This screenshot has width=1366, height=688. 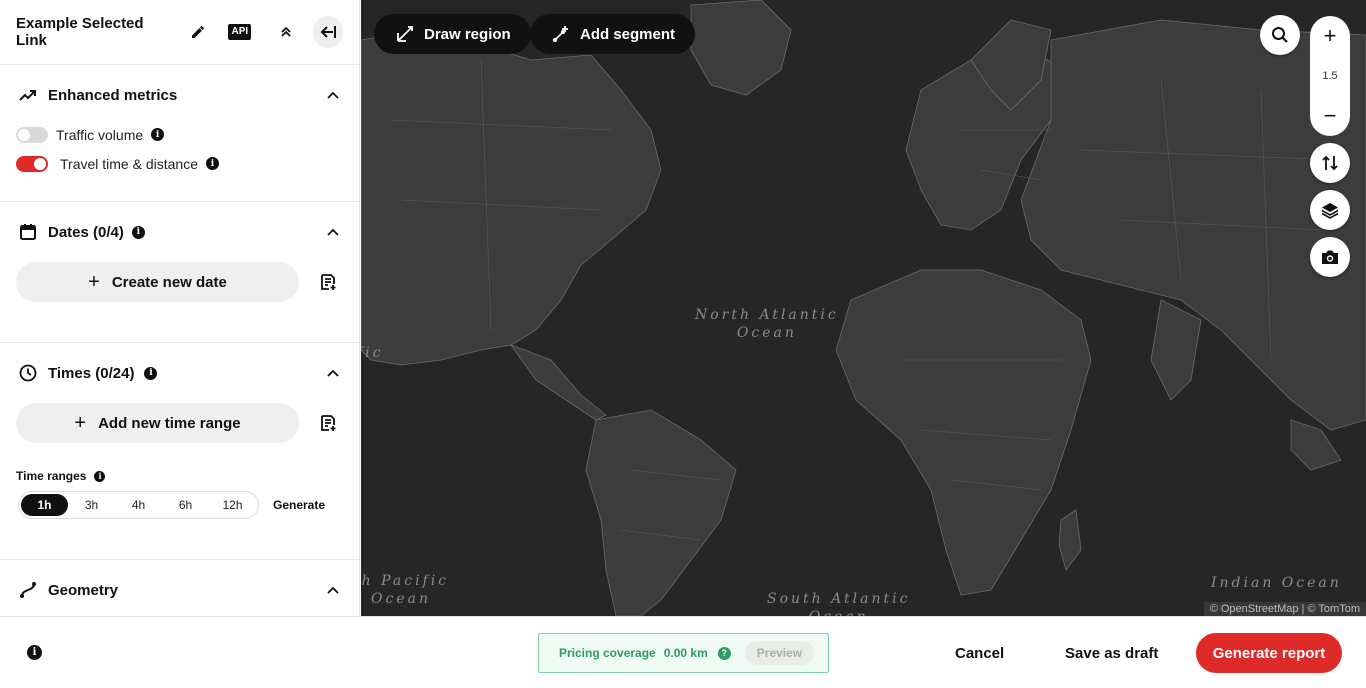 I want to click on geometry-section-header: Geometry, so click(x=179, y=588).